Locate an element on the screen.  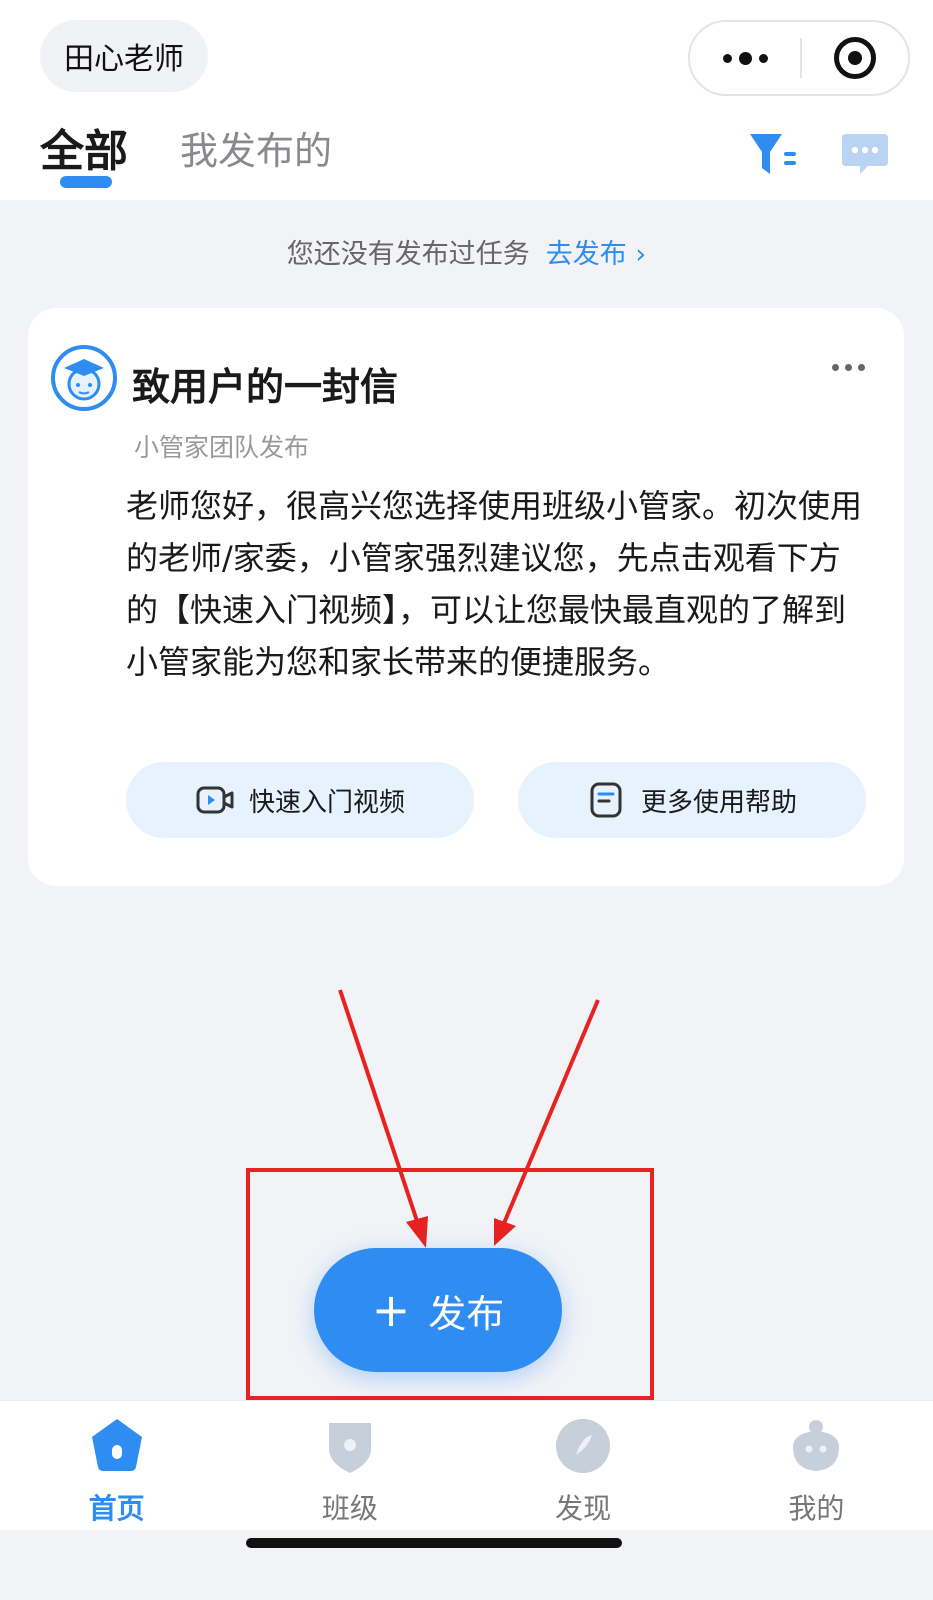
top-header-area: 田心老师 全部 我发布的 is located at coordinates (466, 100).